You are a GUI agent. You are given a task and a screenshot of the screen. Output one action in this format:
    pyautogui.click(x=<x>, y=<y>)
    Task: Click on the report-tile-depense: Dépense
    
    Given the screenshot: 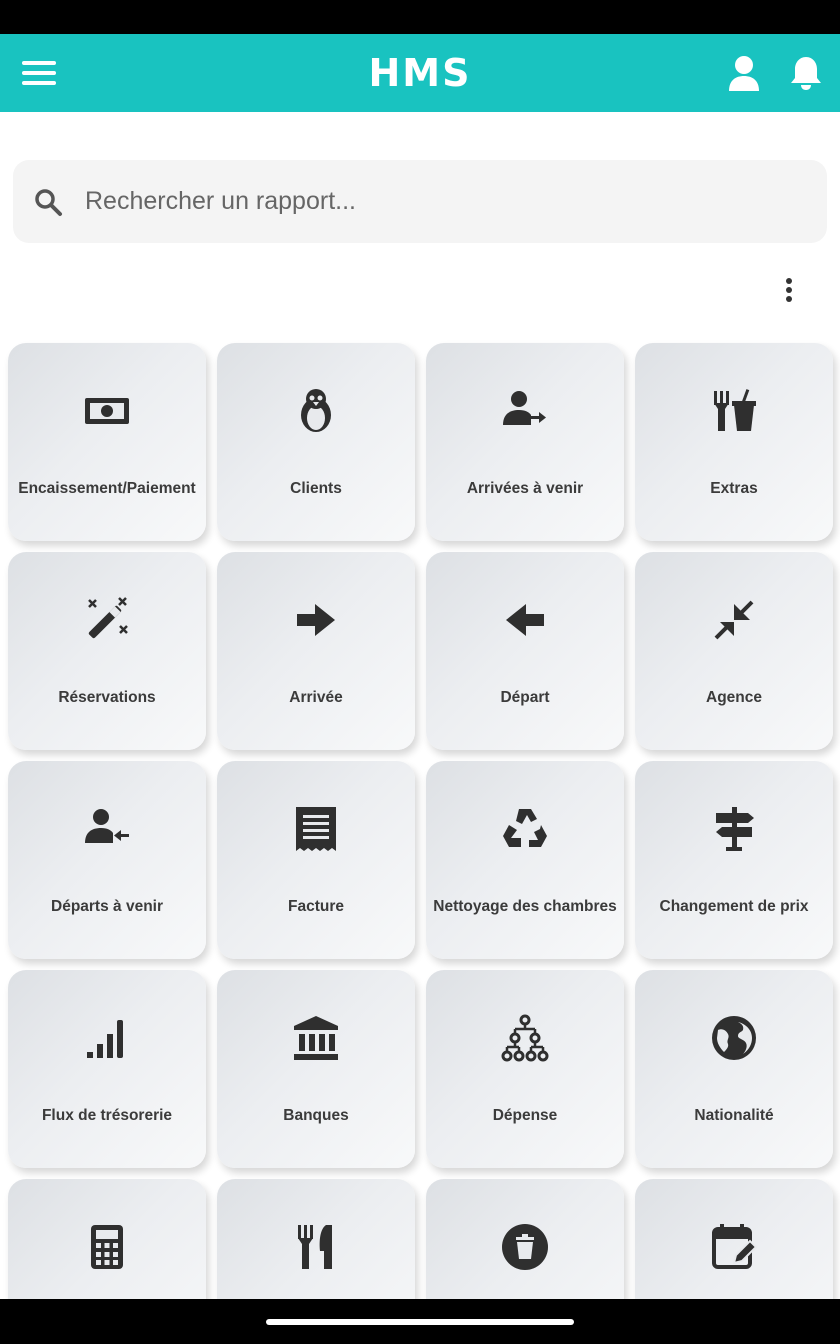 What is the action you would take?
    pyautogui.click(x=525, y=1069)
    